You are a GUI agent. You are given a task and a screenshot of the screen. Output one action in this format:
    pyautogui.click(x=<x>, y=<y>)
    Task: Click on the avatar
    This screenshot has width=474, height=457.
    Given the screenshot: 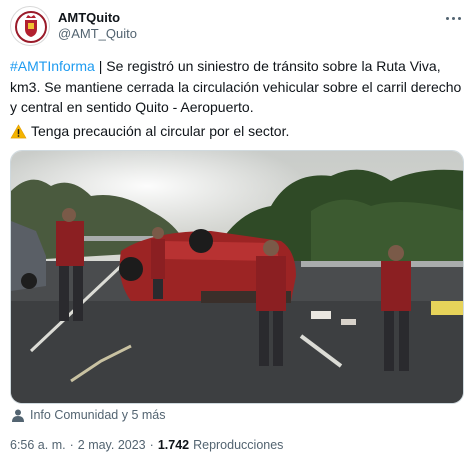 What is the action you would take?
    pyautogui.click(x=30, y=26)
    